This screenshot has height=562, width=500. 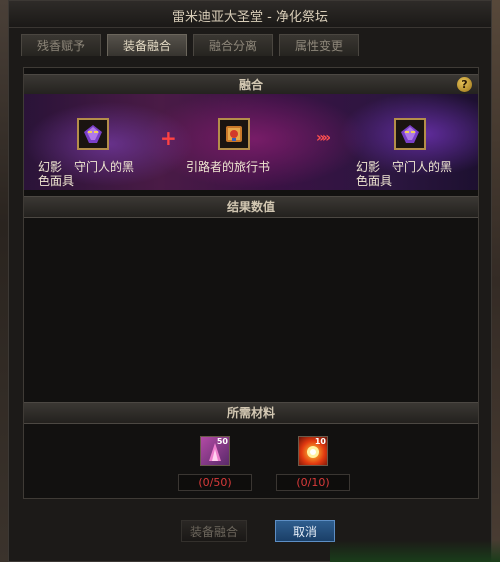 What do you see at coordinates (56, 181) in the screenshot?
I see `source-item-name-line2: 色面具` at bounding box center [56, 181].